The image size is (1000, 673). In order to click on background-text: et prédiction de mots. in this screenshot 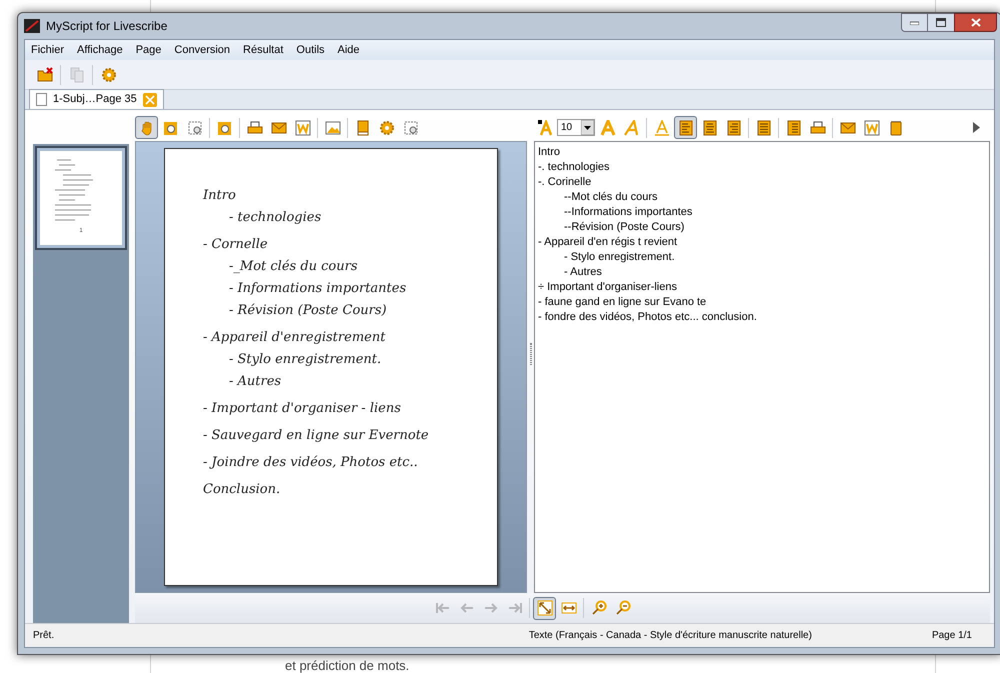, I will do `click(347, 665)`.